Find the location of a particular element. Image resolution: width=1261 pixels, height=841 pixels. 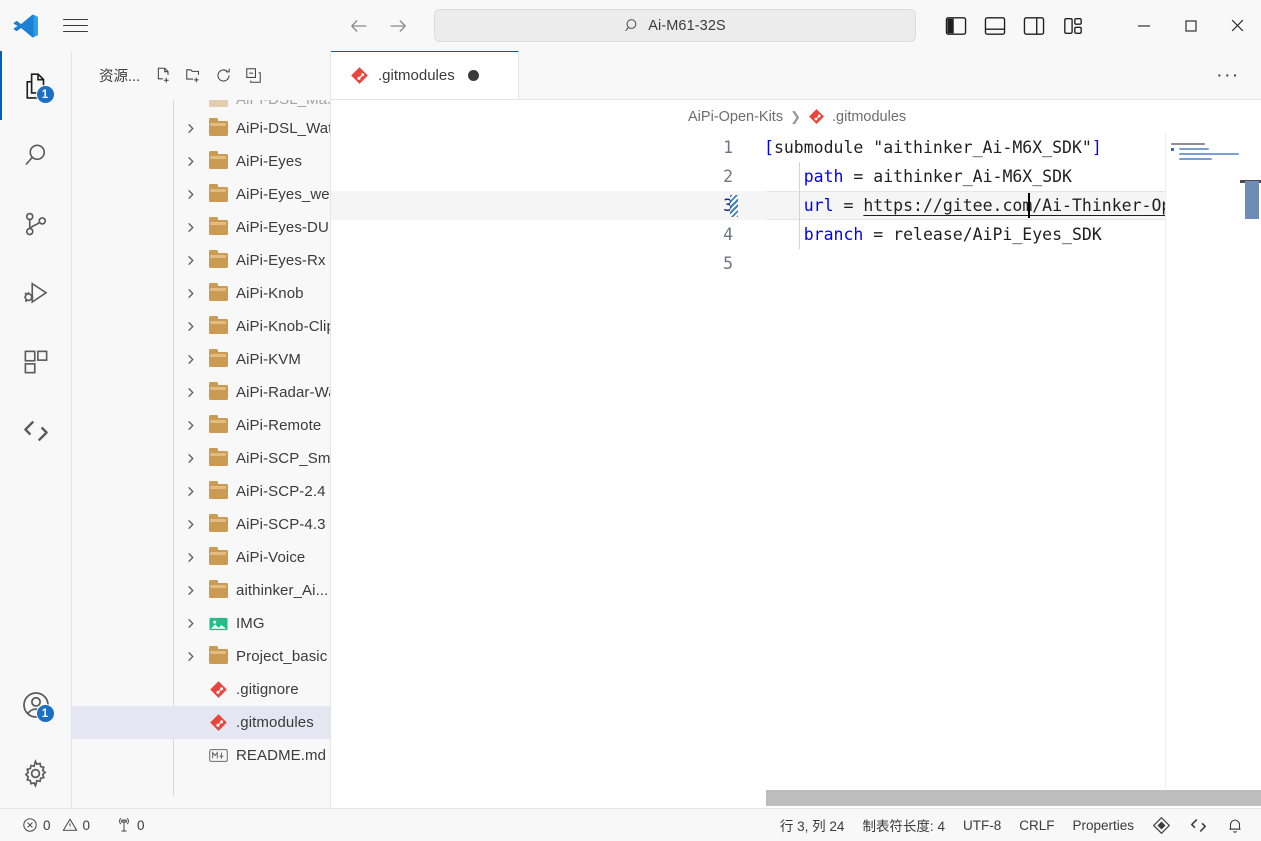

horizontal-scrollbar-thumb is located at coordinates (1013, 798).